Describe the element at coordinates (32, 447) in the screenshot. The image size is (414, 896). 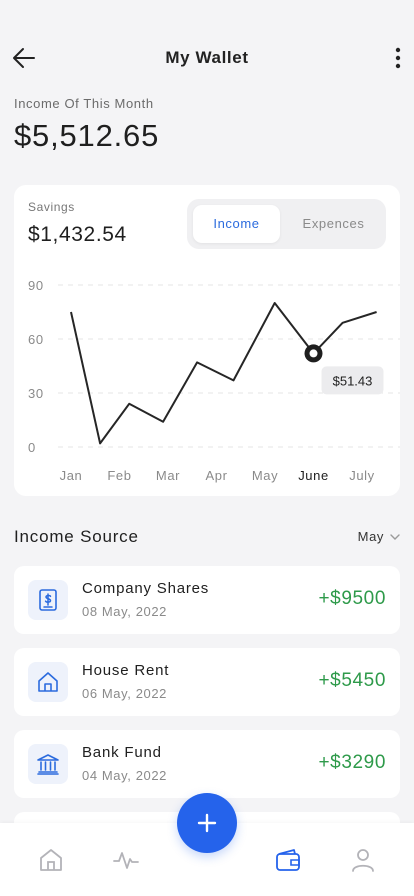
I see `y-tick-label: 0` at that location.